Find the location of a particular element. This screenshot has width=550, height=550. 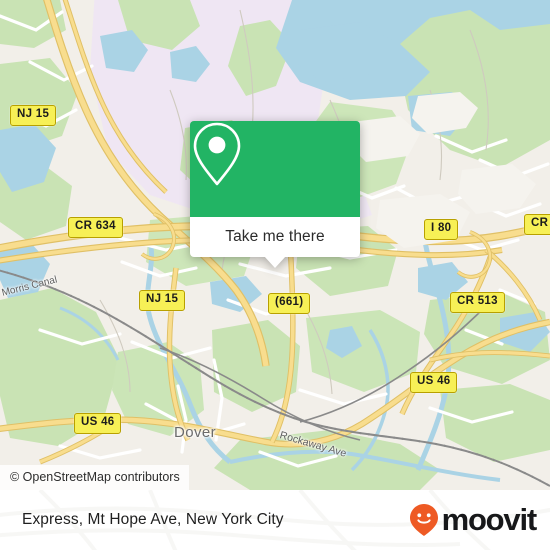

popup-action-bar: Take me there is located at coordinates (275, 242).